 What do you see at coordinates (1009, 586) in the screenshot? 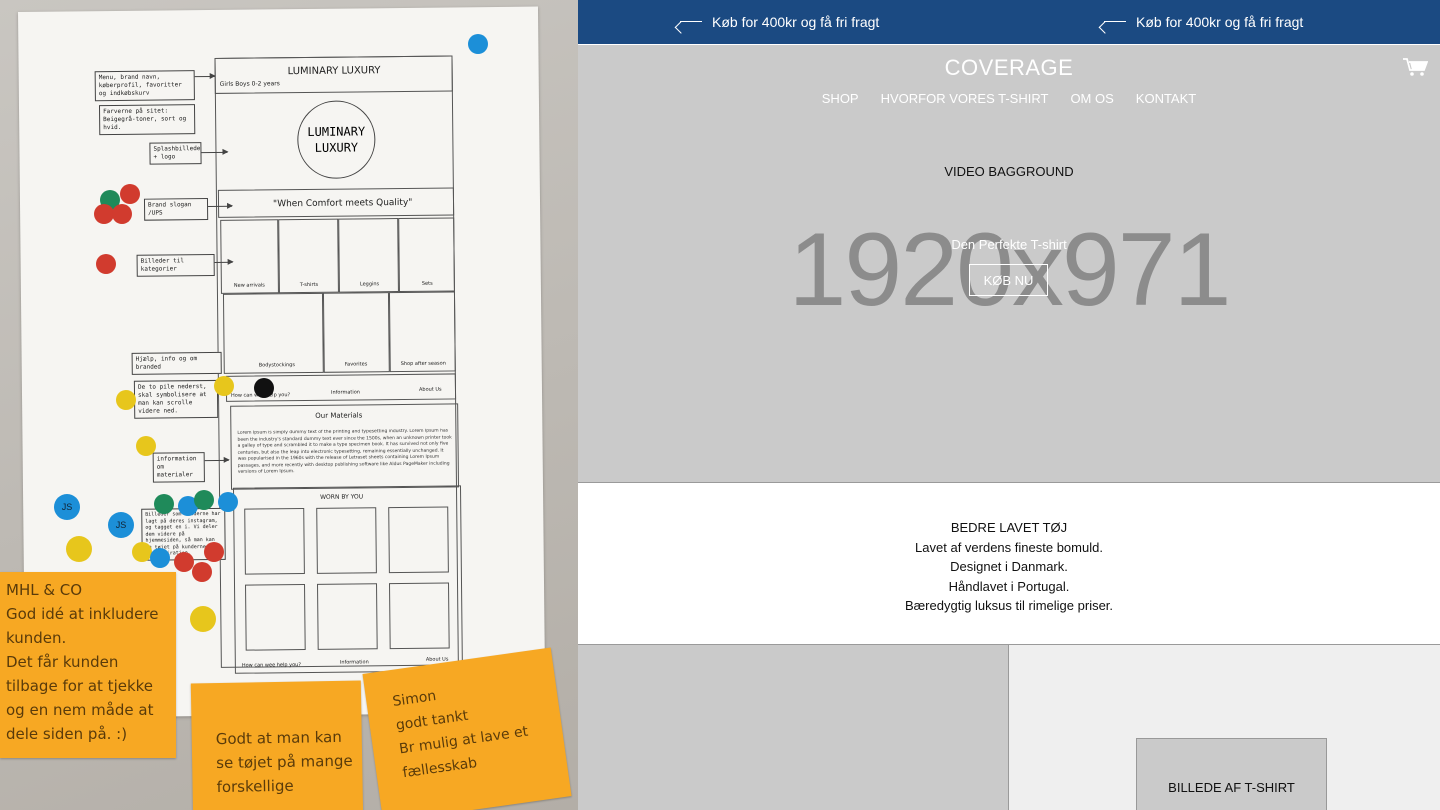
I see `info-line: Håndlavet i Portugal.` at bounding box center [1009, 586].